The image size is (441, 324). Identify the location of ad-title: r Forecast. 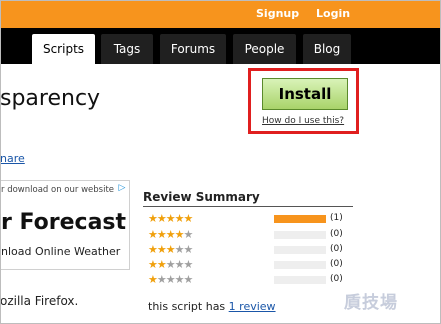
(63, 222).